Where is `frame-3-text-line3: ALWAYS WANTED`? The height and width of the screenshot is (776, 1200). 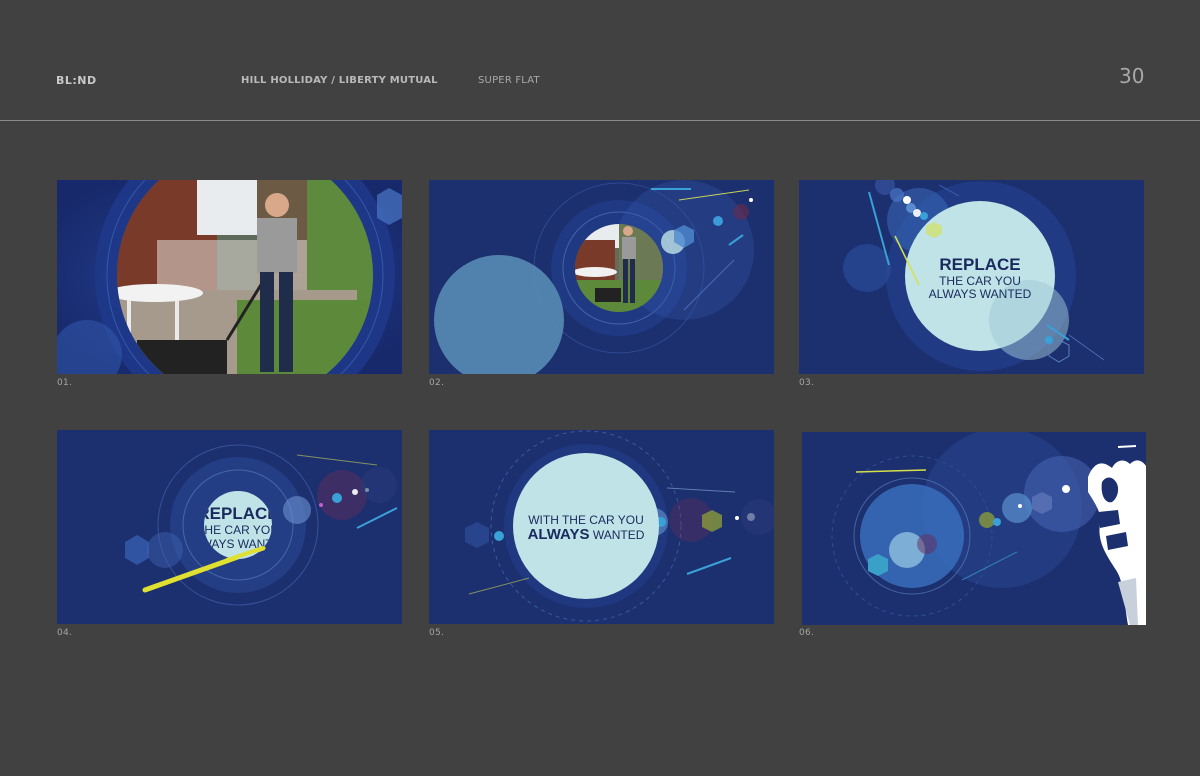
frame-3-text-line3: ALWAYS WANTED is located at coordinates (980, 294).